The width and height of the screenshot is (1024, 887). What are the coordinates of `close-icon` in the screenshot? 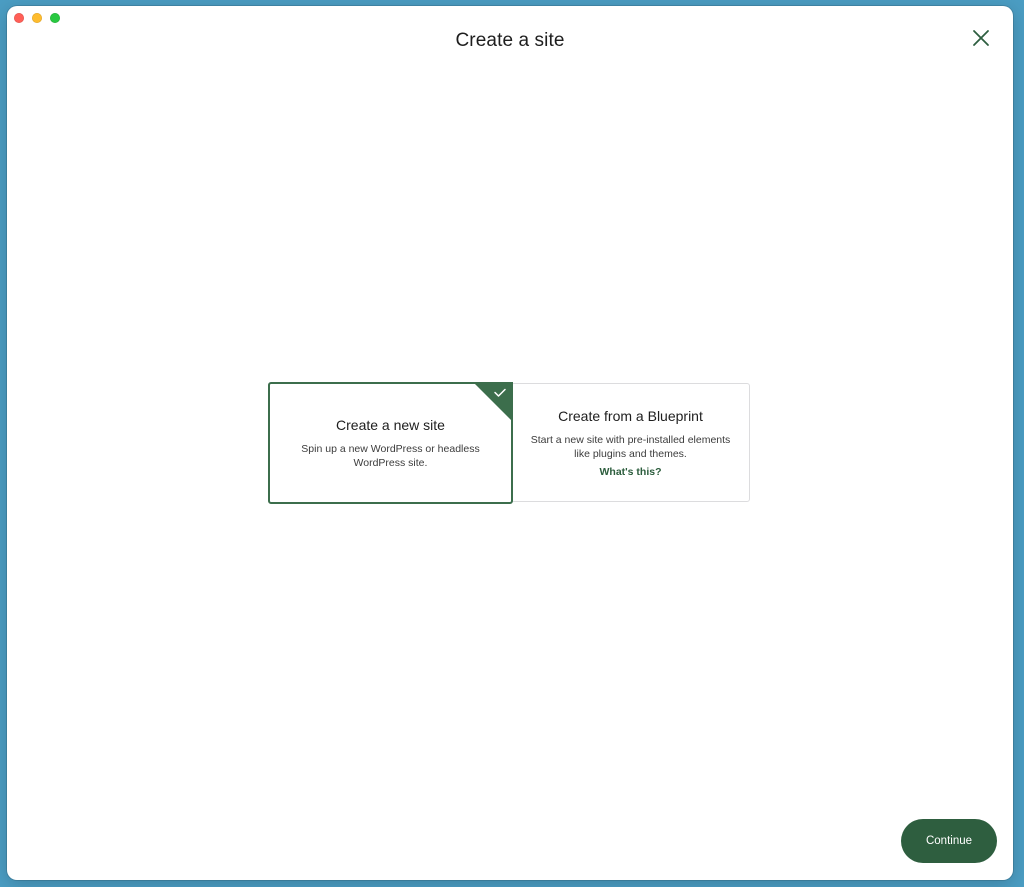 It's located at (981, 38).